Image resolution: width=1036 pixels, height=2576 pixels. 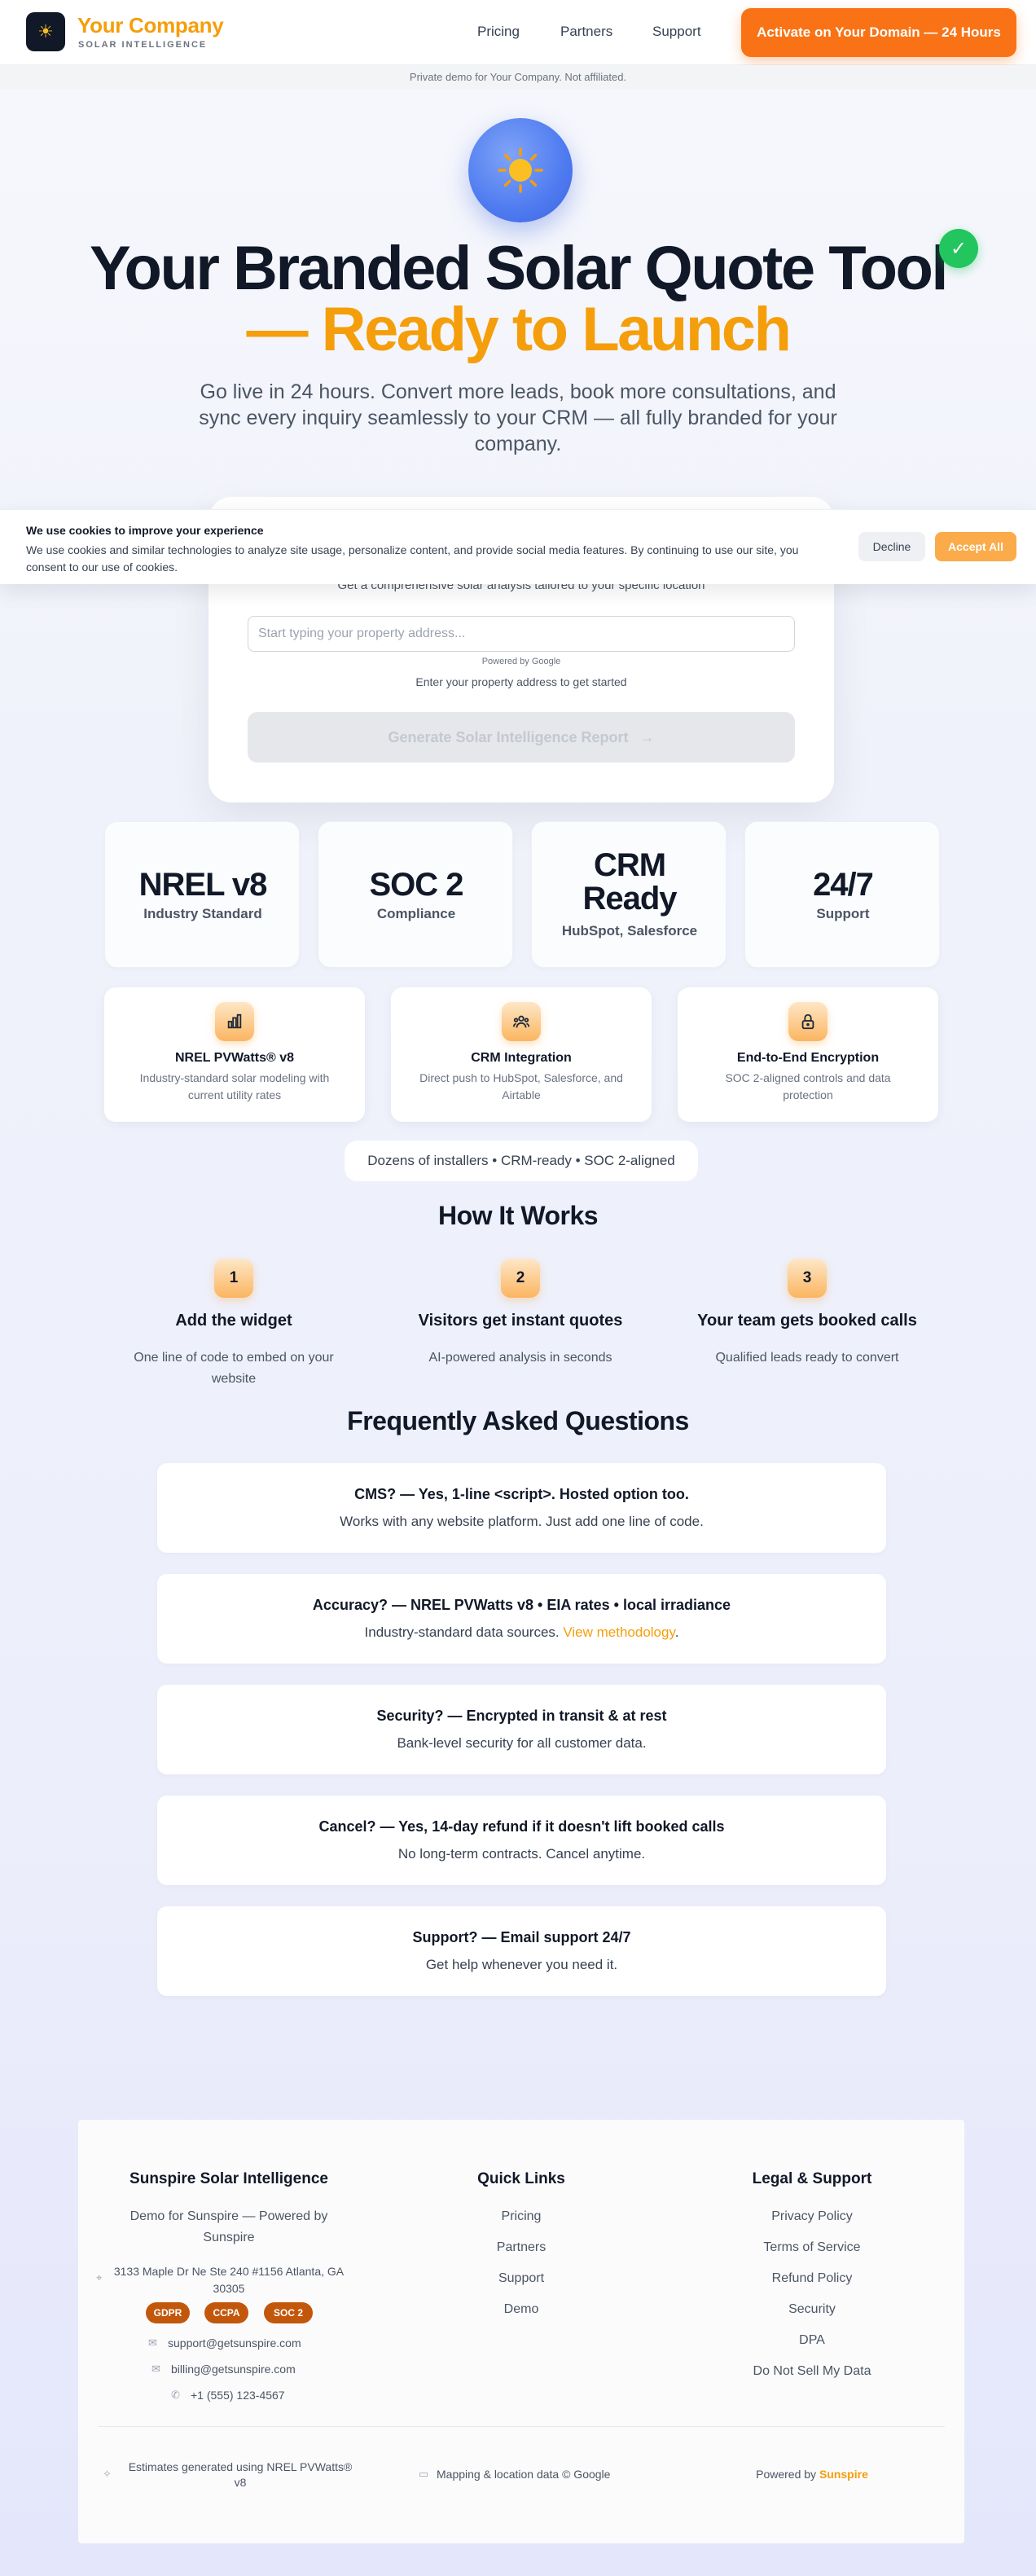 What do you see at coordinates (288, 2312) in the screenshot?
I see `soc2-badge: SOC 2` at bounding box center [288, 2312].